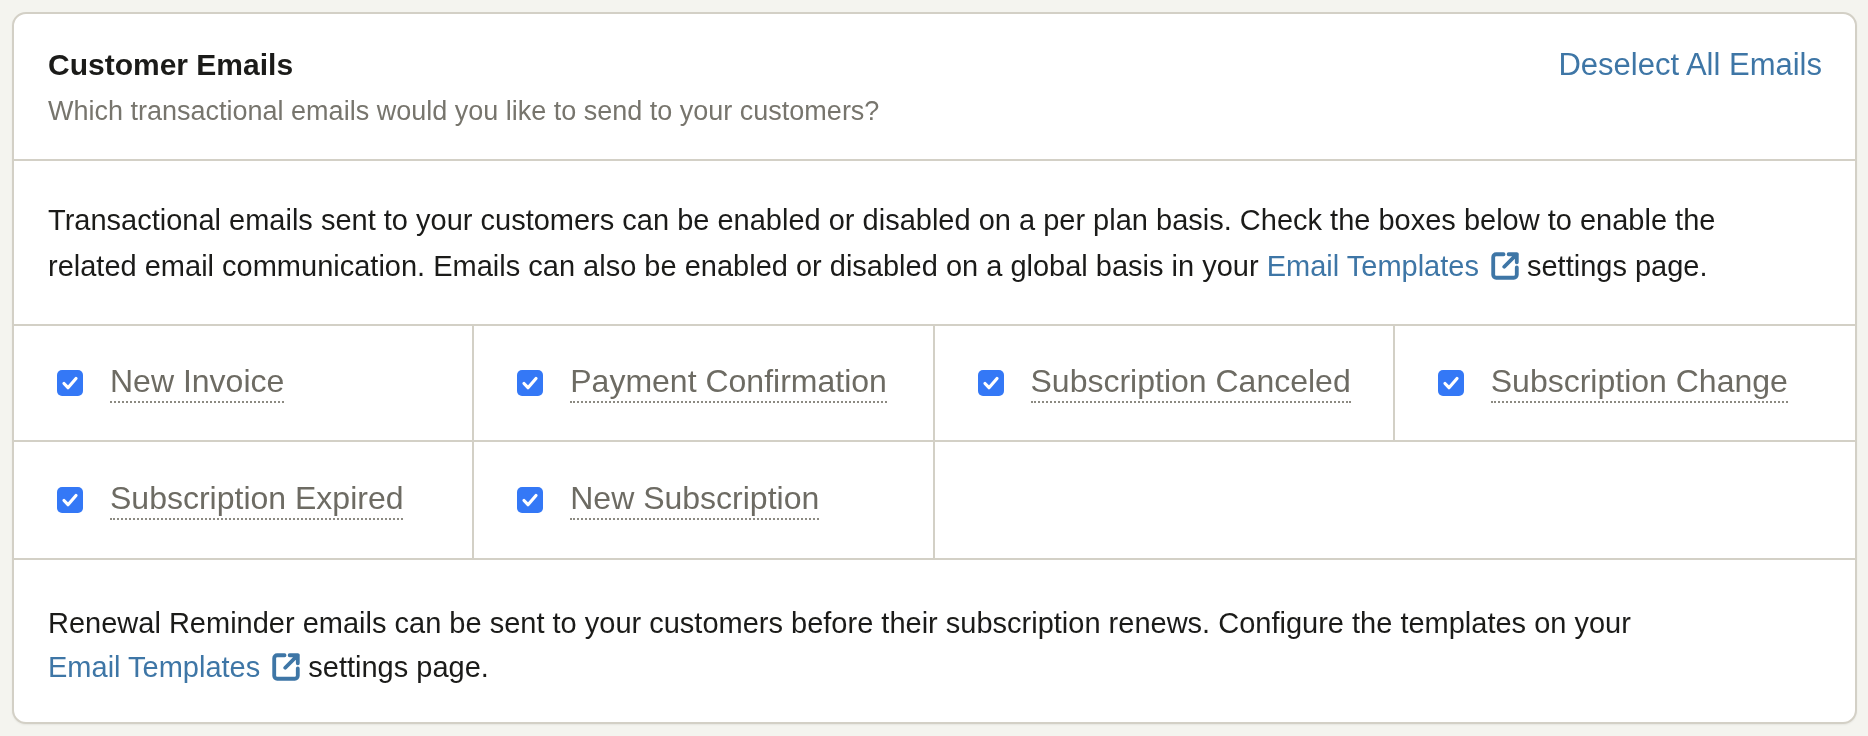 Image resolution: width=1868 pixels, height=736 pixels. What do you see at coordinates (728, 383) in the screenshot?
I see `email-type-label: Payment Confirmation` at bounding box center [728, 383].